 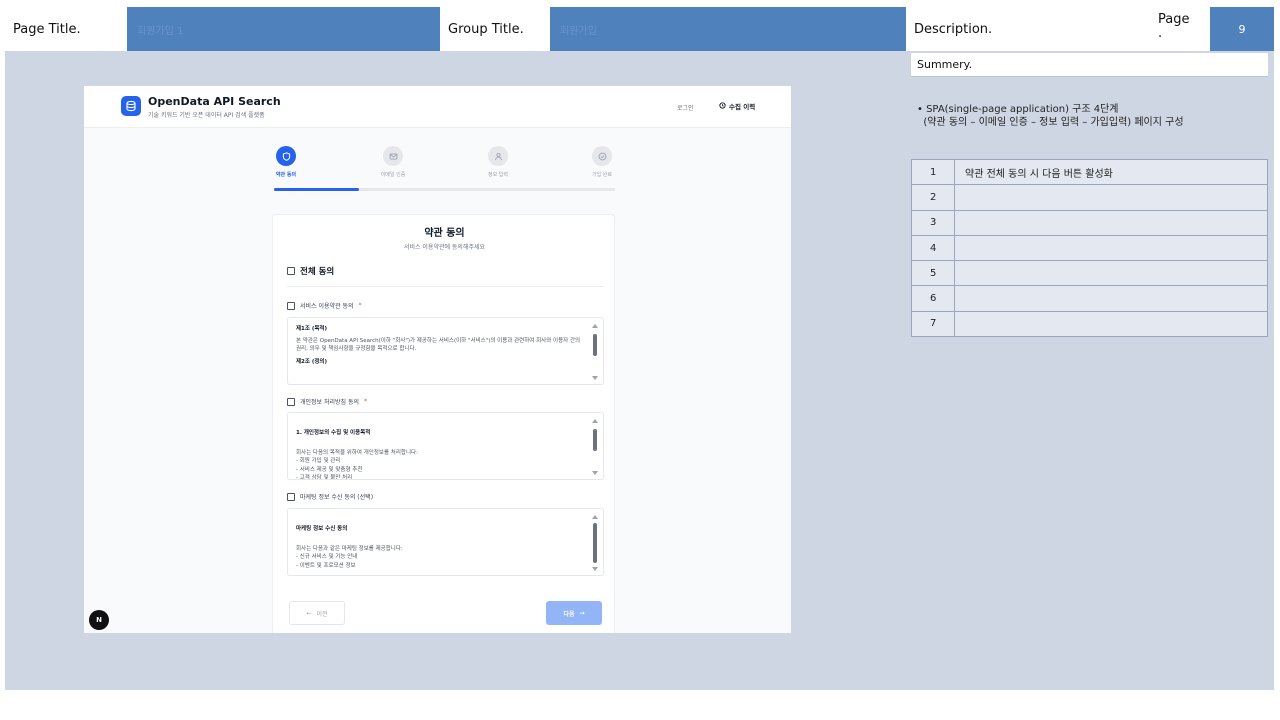 I want to click on marketing-checkbox: 마케팅 정보 수신 동의 (선택), so click(x=330, y=496).